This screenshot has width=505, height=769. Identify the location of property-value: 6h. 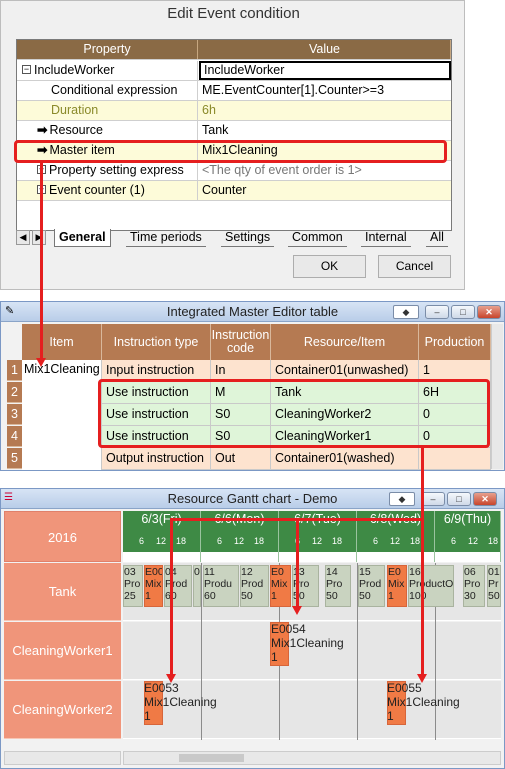
(325, 110).